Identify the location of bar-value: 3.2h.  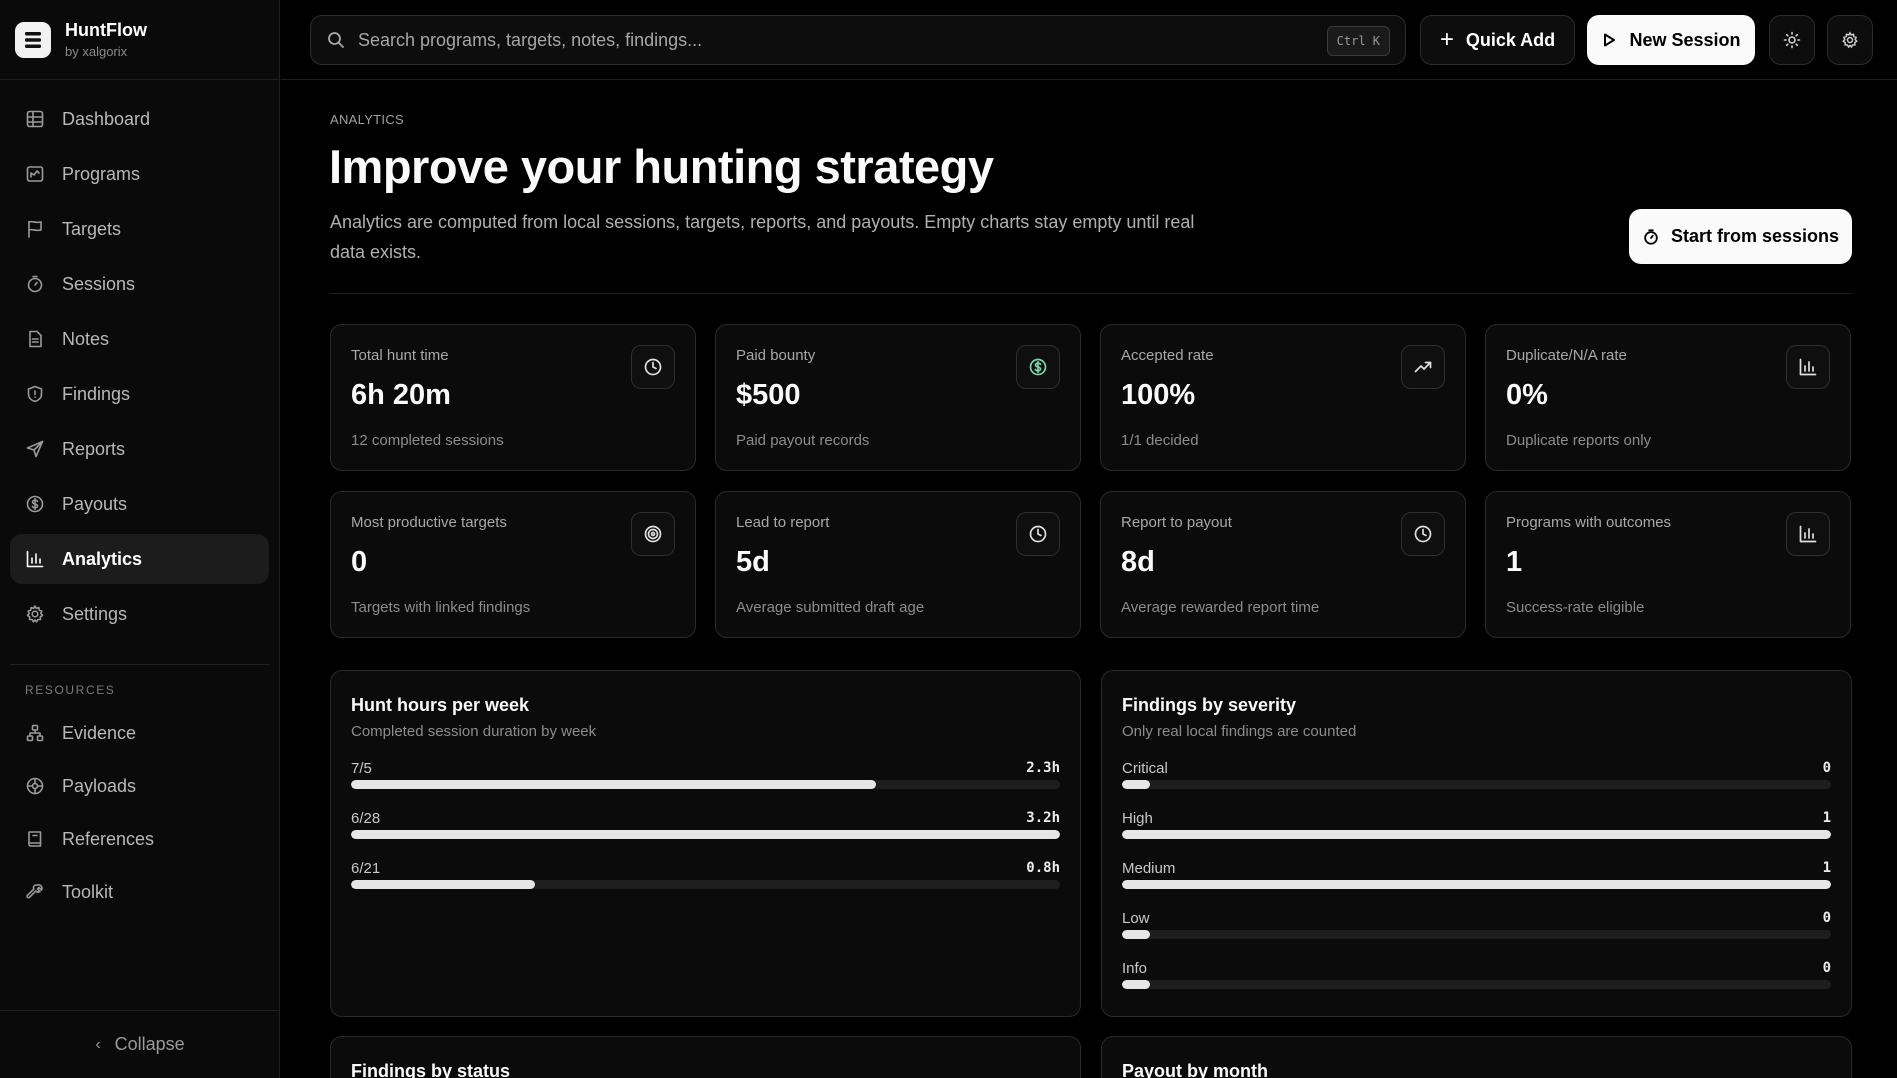
(1043, 818).